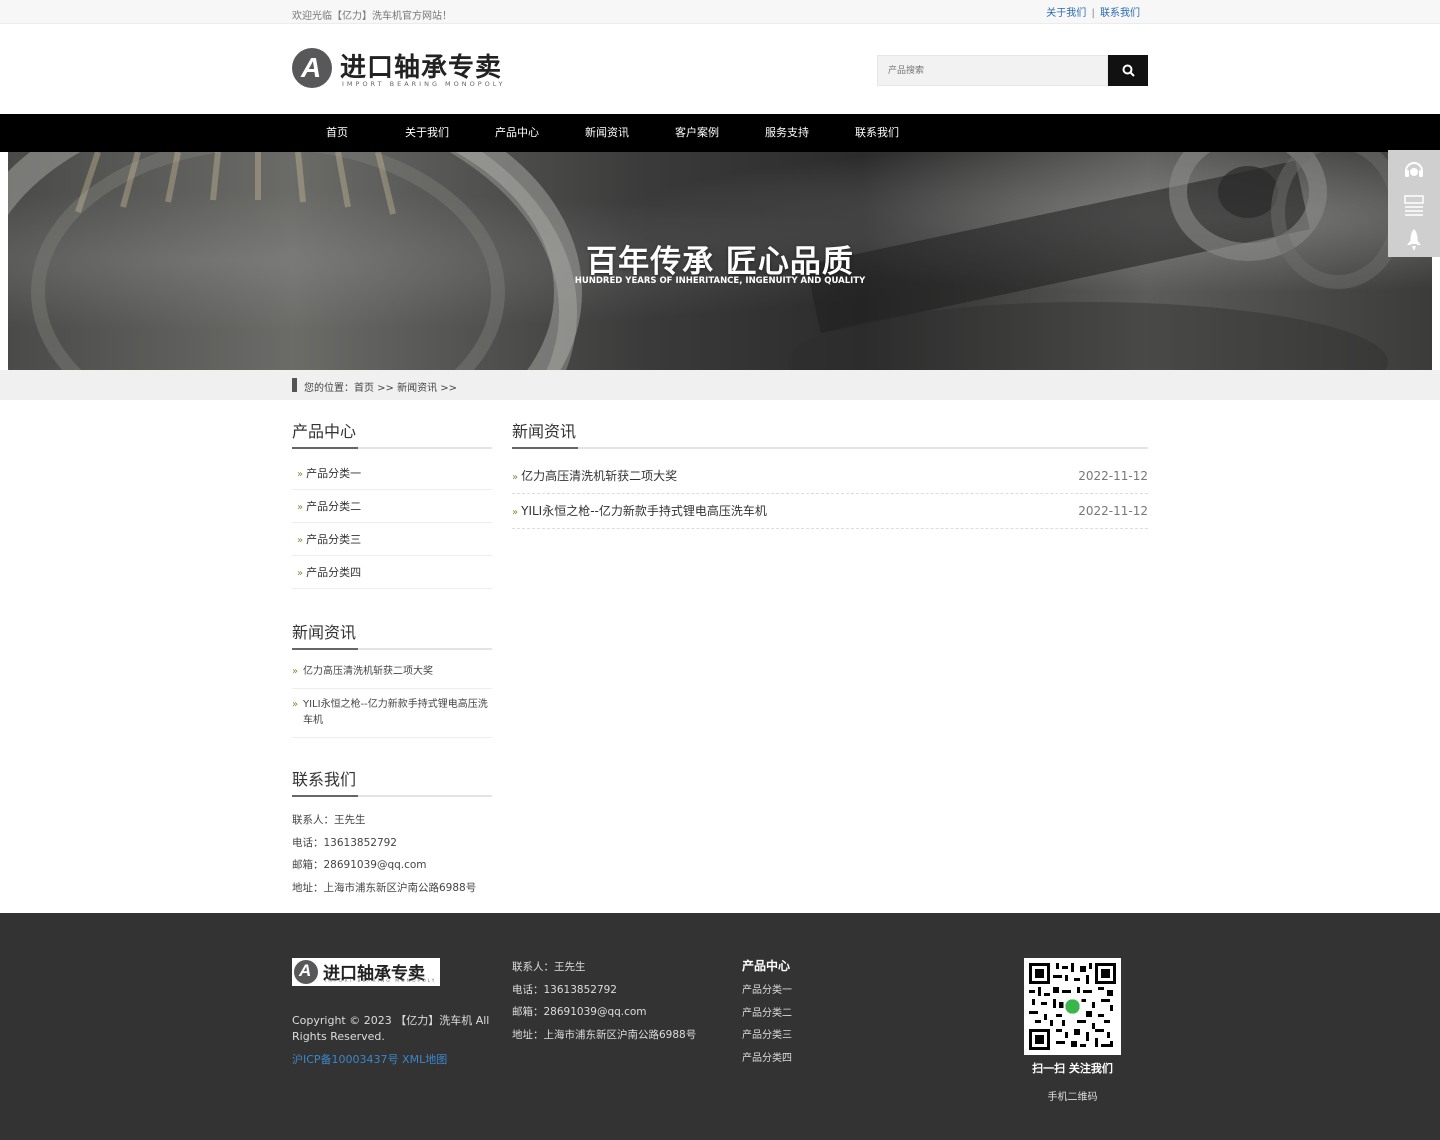 The width and height of the screenshot is (1440, 1140). I want to click on search-input, so click(992, 70).